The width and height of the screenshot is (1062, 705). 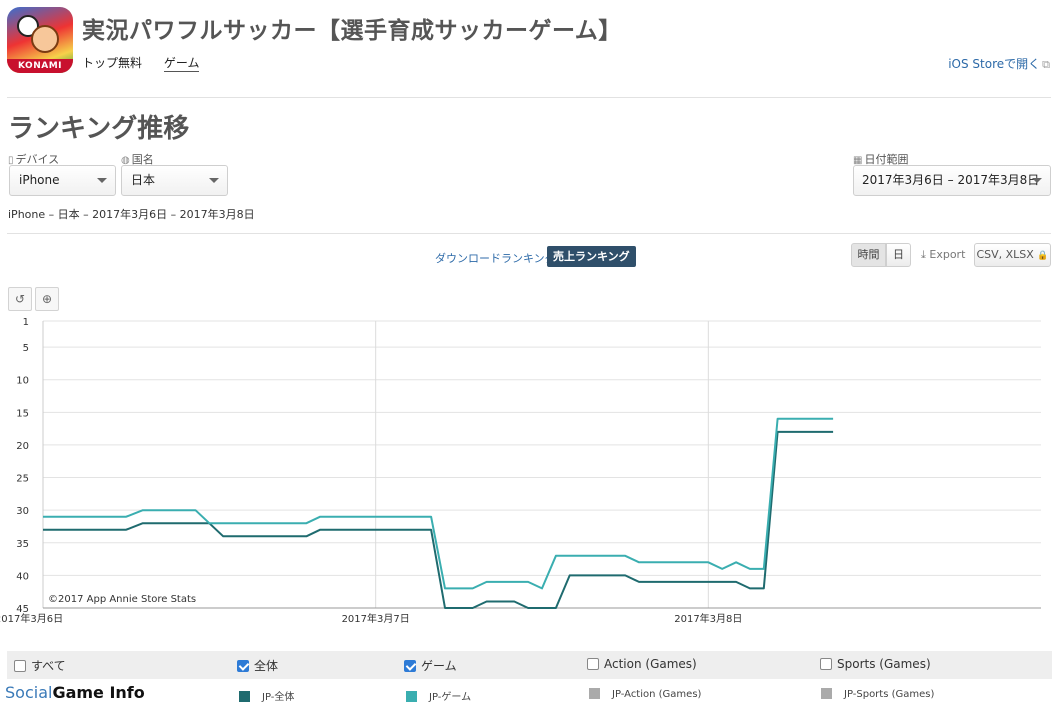 I want to click on y-tick-label: 5, so click(x=26, y=348).